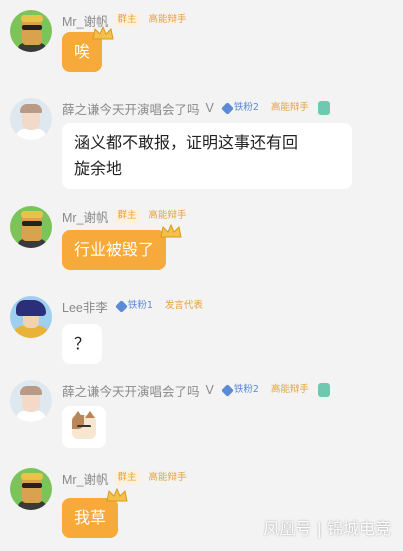 This screenshot has height=551, width=403. What do you see at coordinates (85, 306) in the screenshot?
I see `username: Lee非李` at bounding box center [85, 306].